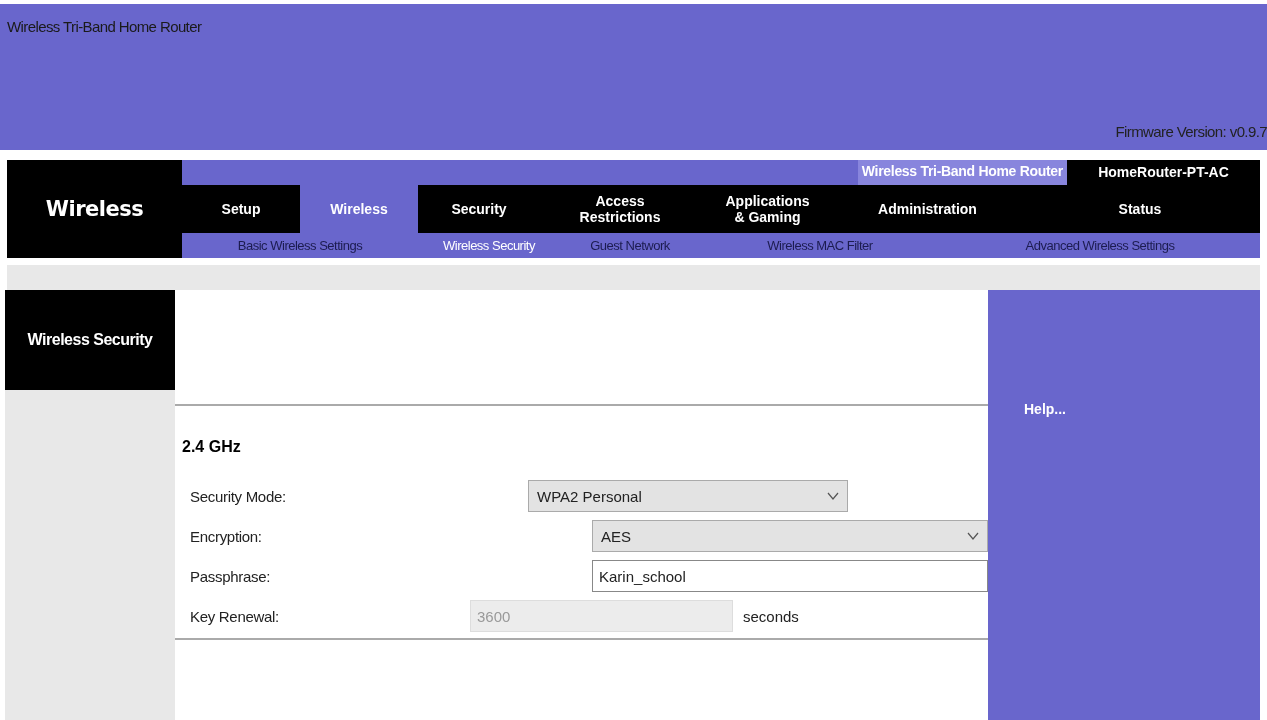 The width and height of the screenshot is (1267, 720). What do you see at coordinates (212, 447) in the screenshot?
I see `band-heading: 2.4 GHz` at bounding box center [212, 447].